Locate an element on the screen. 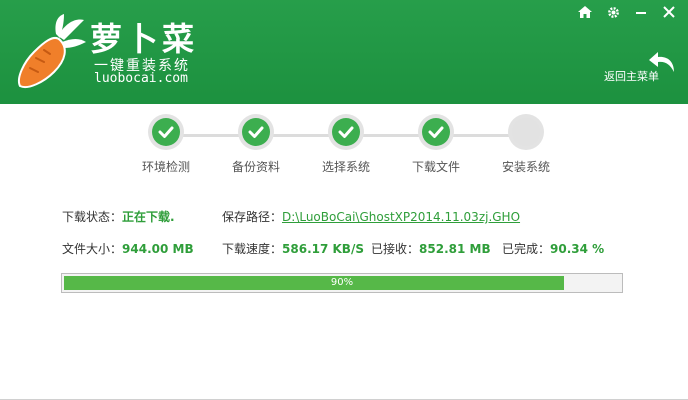 The height and width of the screenshot is (400, 688). step-download: 下载文件 is located at coordinates (436, 145).